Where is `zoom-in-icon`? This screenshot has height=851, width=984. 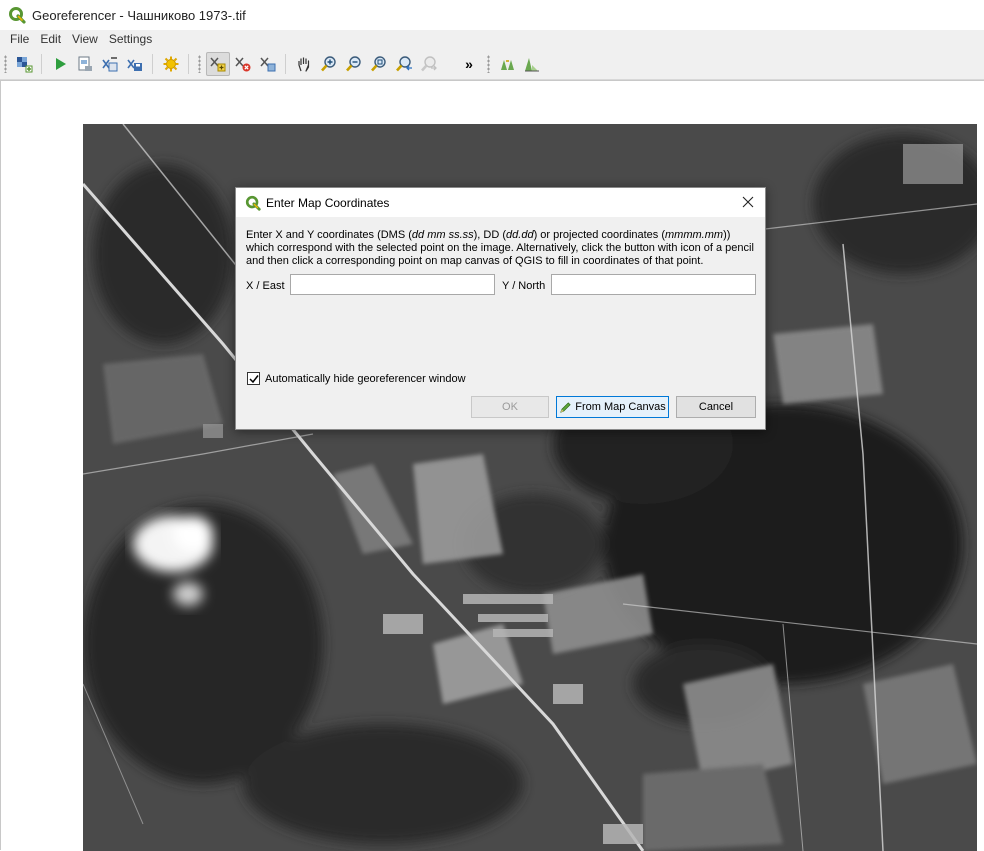 zoom-in-icon is located at coordinates (328, 63).